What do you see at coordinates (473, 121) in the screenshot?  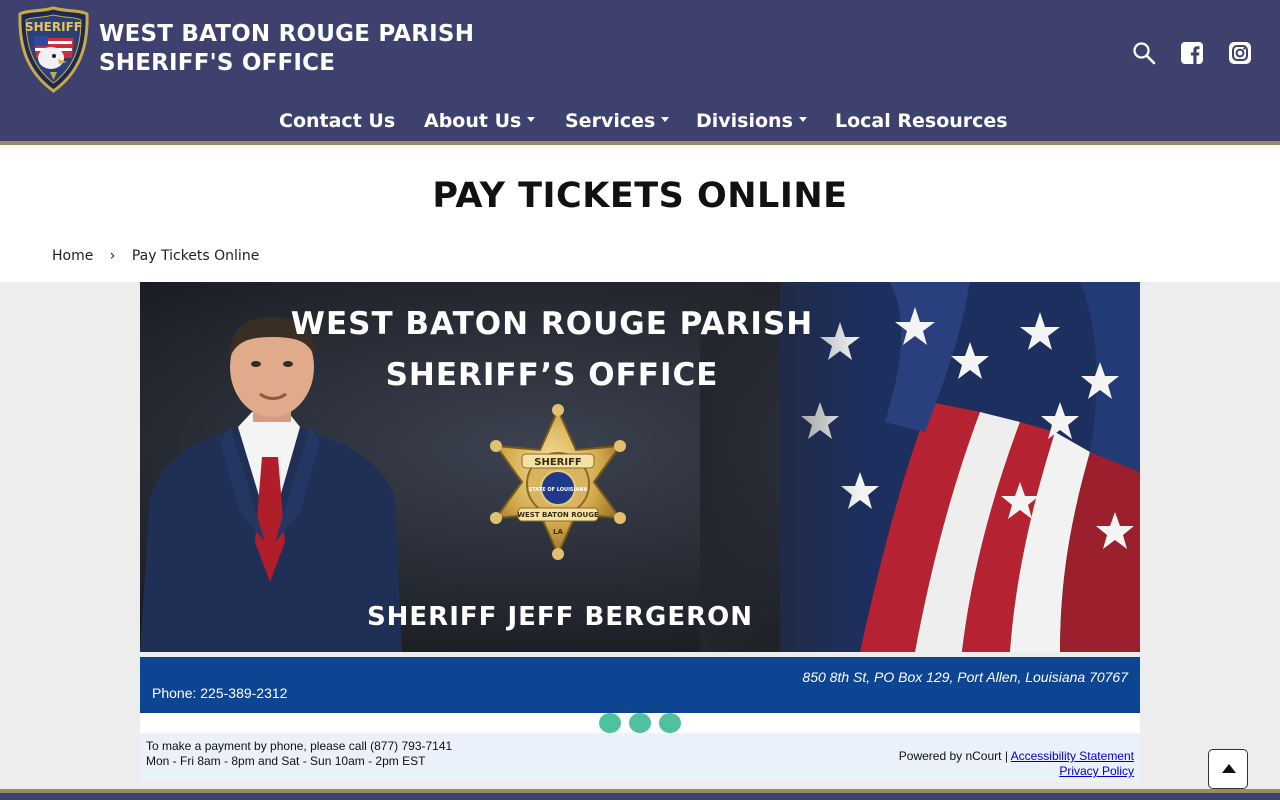 I see `nav-about-us-label: About Us` at bounding box center [473, 121].